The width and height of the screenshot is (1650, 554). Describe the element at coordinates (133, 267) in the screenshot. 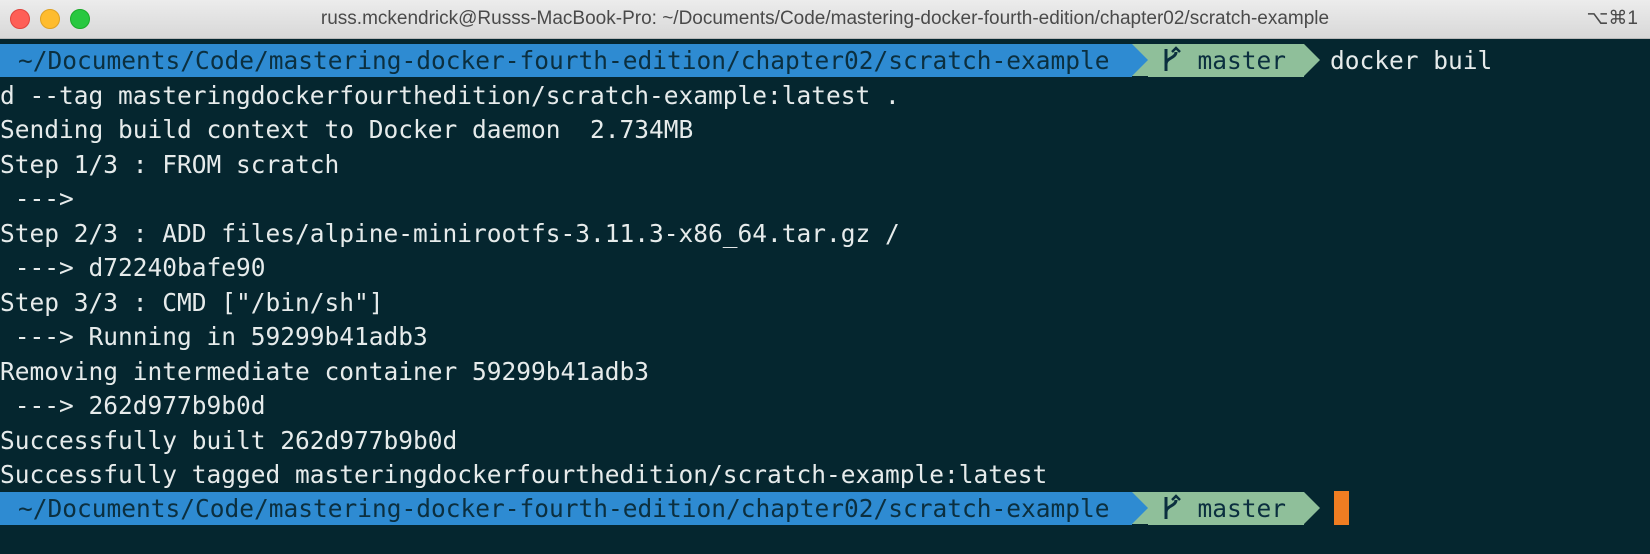

I see `output-line: ---> d72240bafe90` at that location.